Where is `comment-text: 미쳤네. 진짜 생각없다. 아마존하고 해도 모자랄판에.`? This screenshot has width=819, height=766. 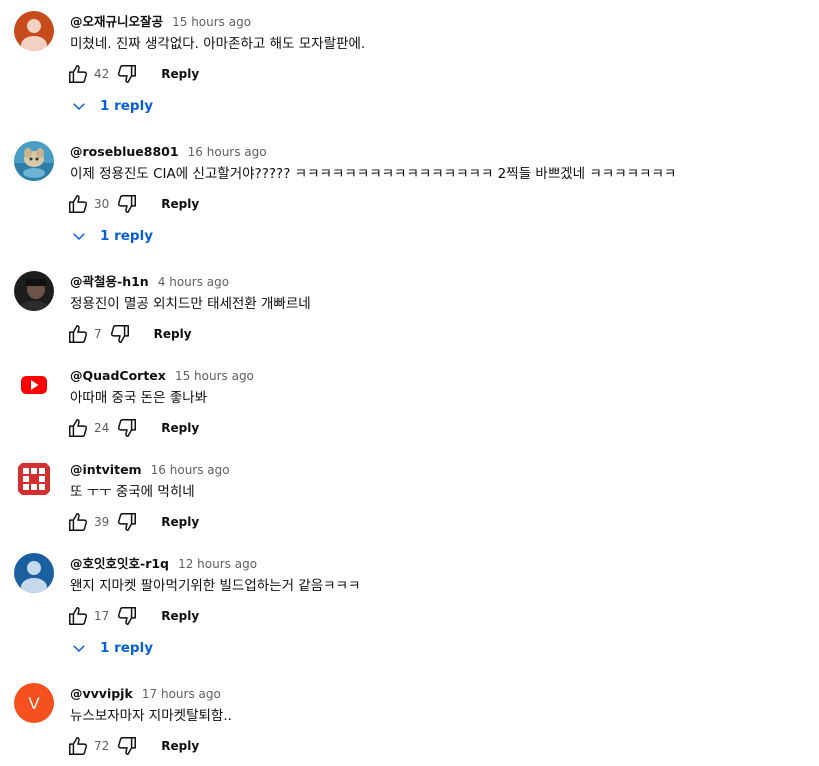 comment-text: 미쳤네. 진짜 생각없다. 아마존하고 해도 모자랄판에. is located at coordinates (218, 44).